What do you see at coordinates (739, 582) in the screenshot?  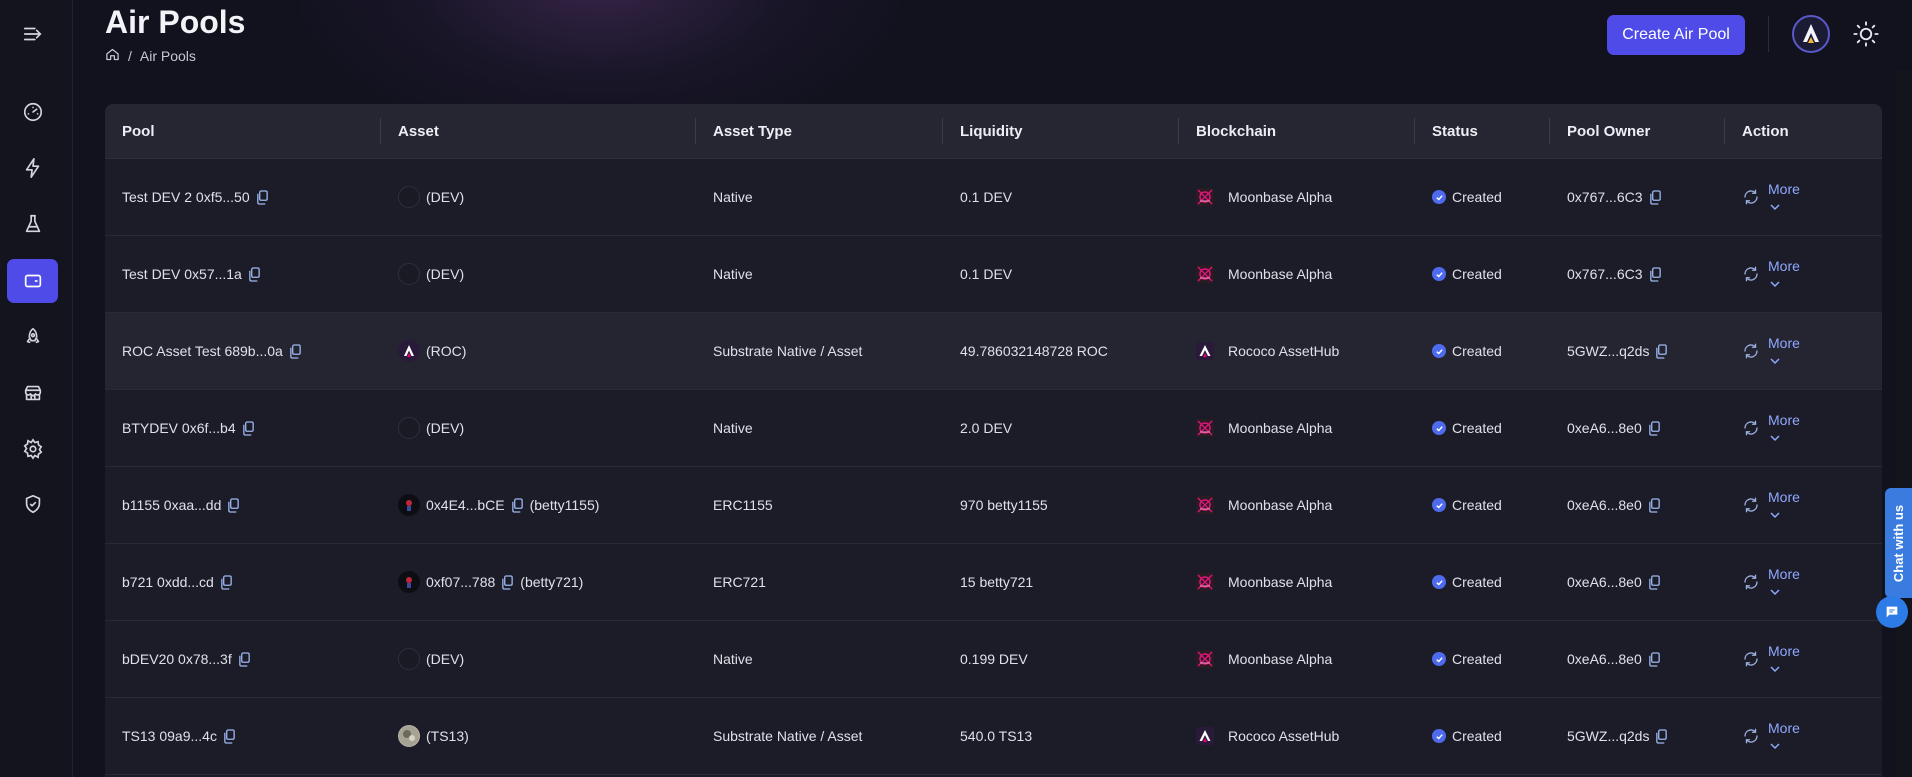 I see `asset-type-cell: ERC721` at bounding box center [739, 582].